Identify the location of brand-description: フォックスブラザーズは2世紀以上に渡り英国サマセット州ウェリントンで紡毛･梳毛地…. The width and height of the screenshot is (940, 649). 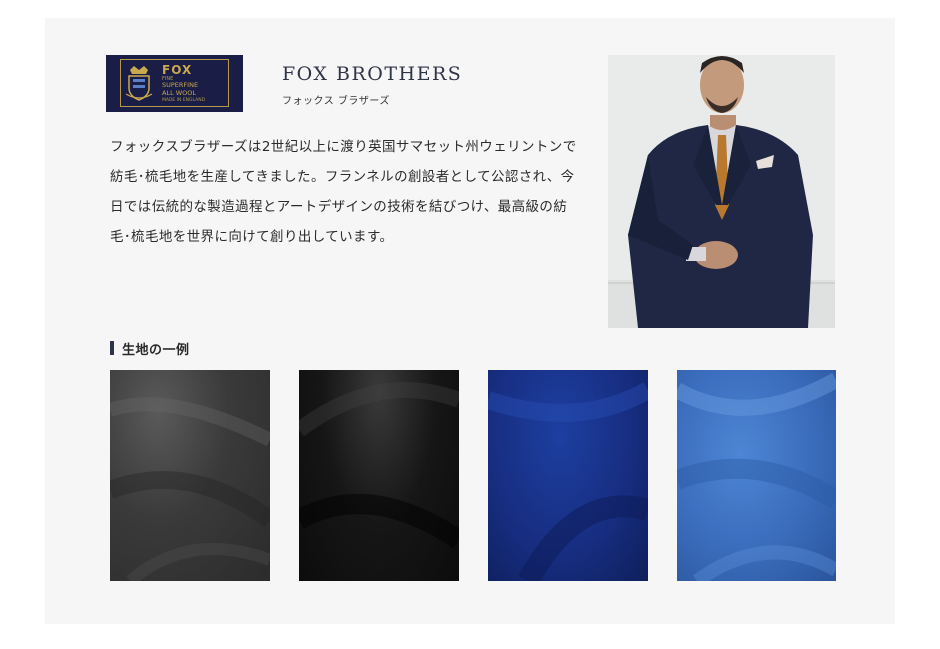
(343, 192).